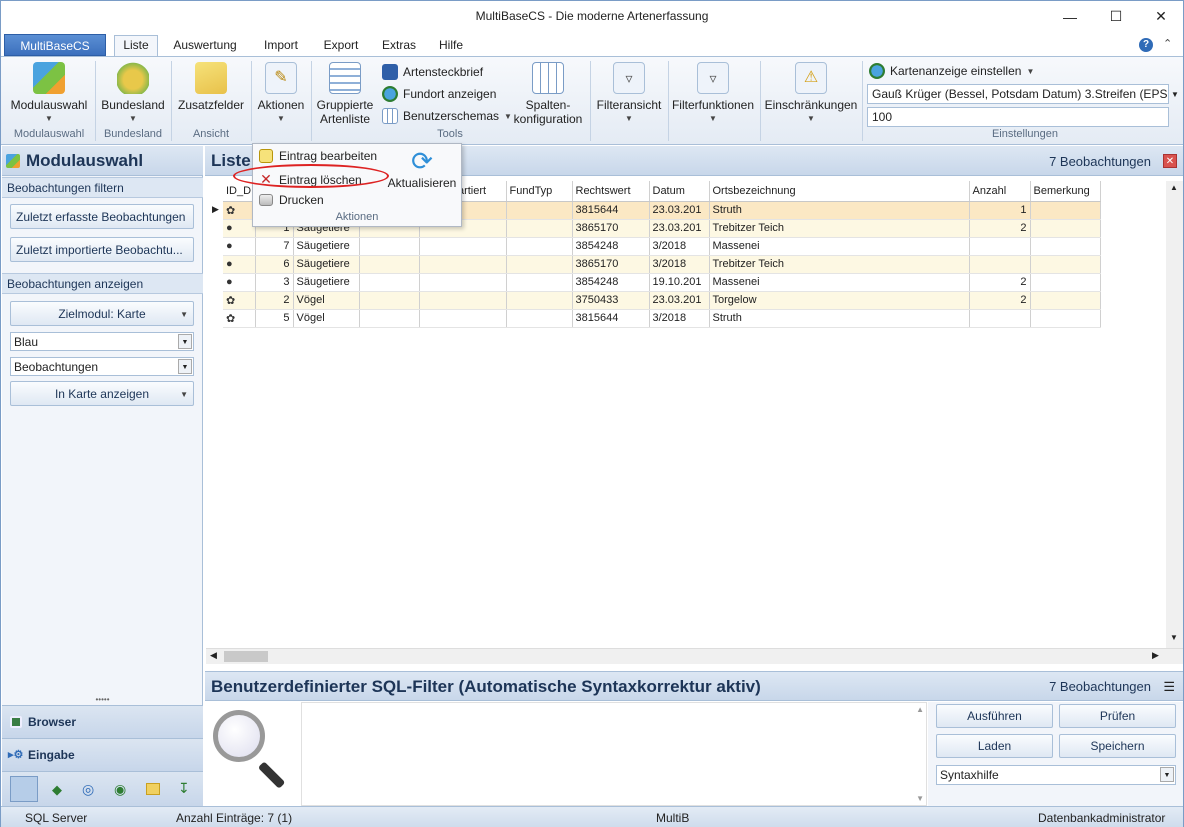 This screenshot has height=827, width=1184. I want to click on close-window-button: ✕, so click(1161, 16).